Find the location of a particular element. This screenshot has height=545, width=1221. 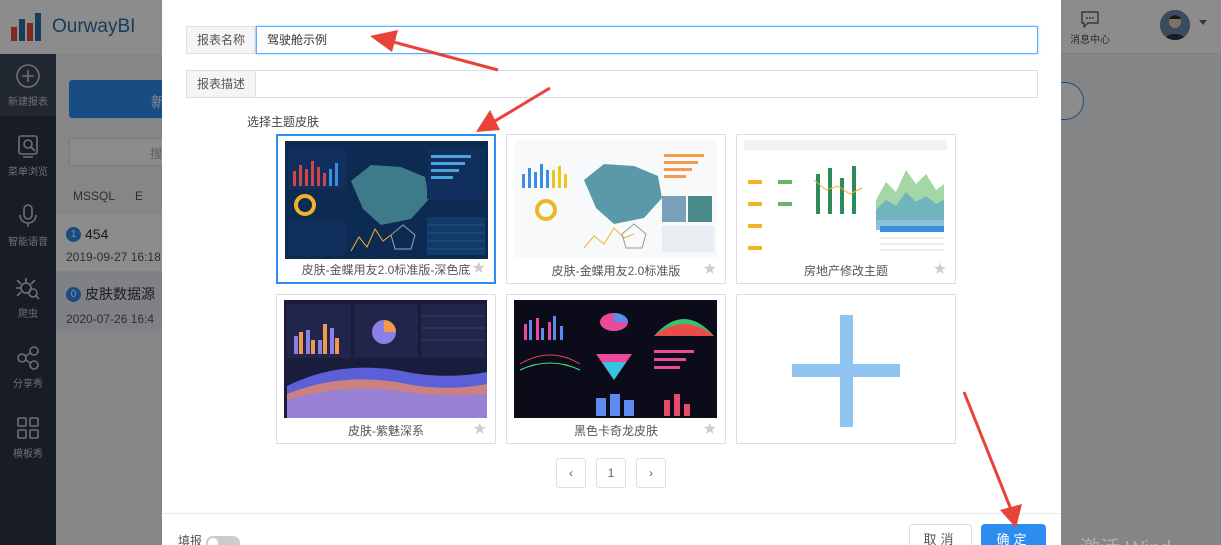

pagination-next-button: › is located at coordinates (651, 473).